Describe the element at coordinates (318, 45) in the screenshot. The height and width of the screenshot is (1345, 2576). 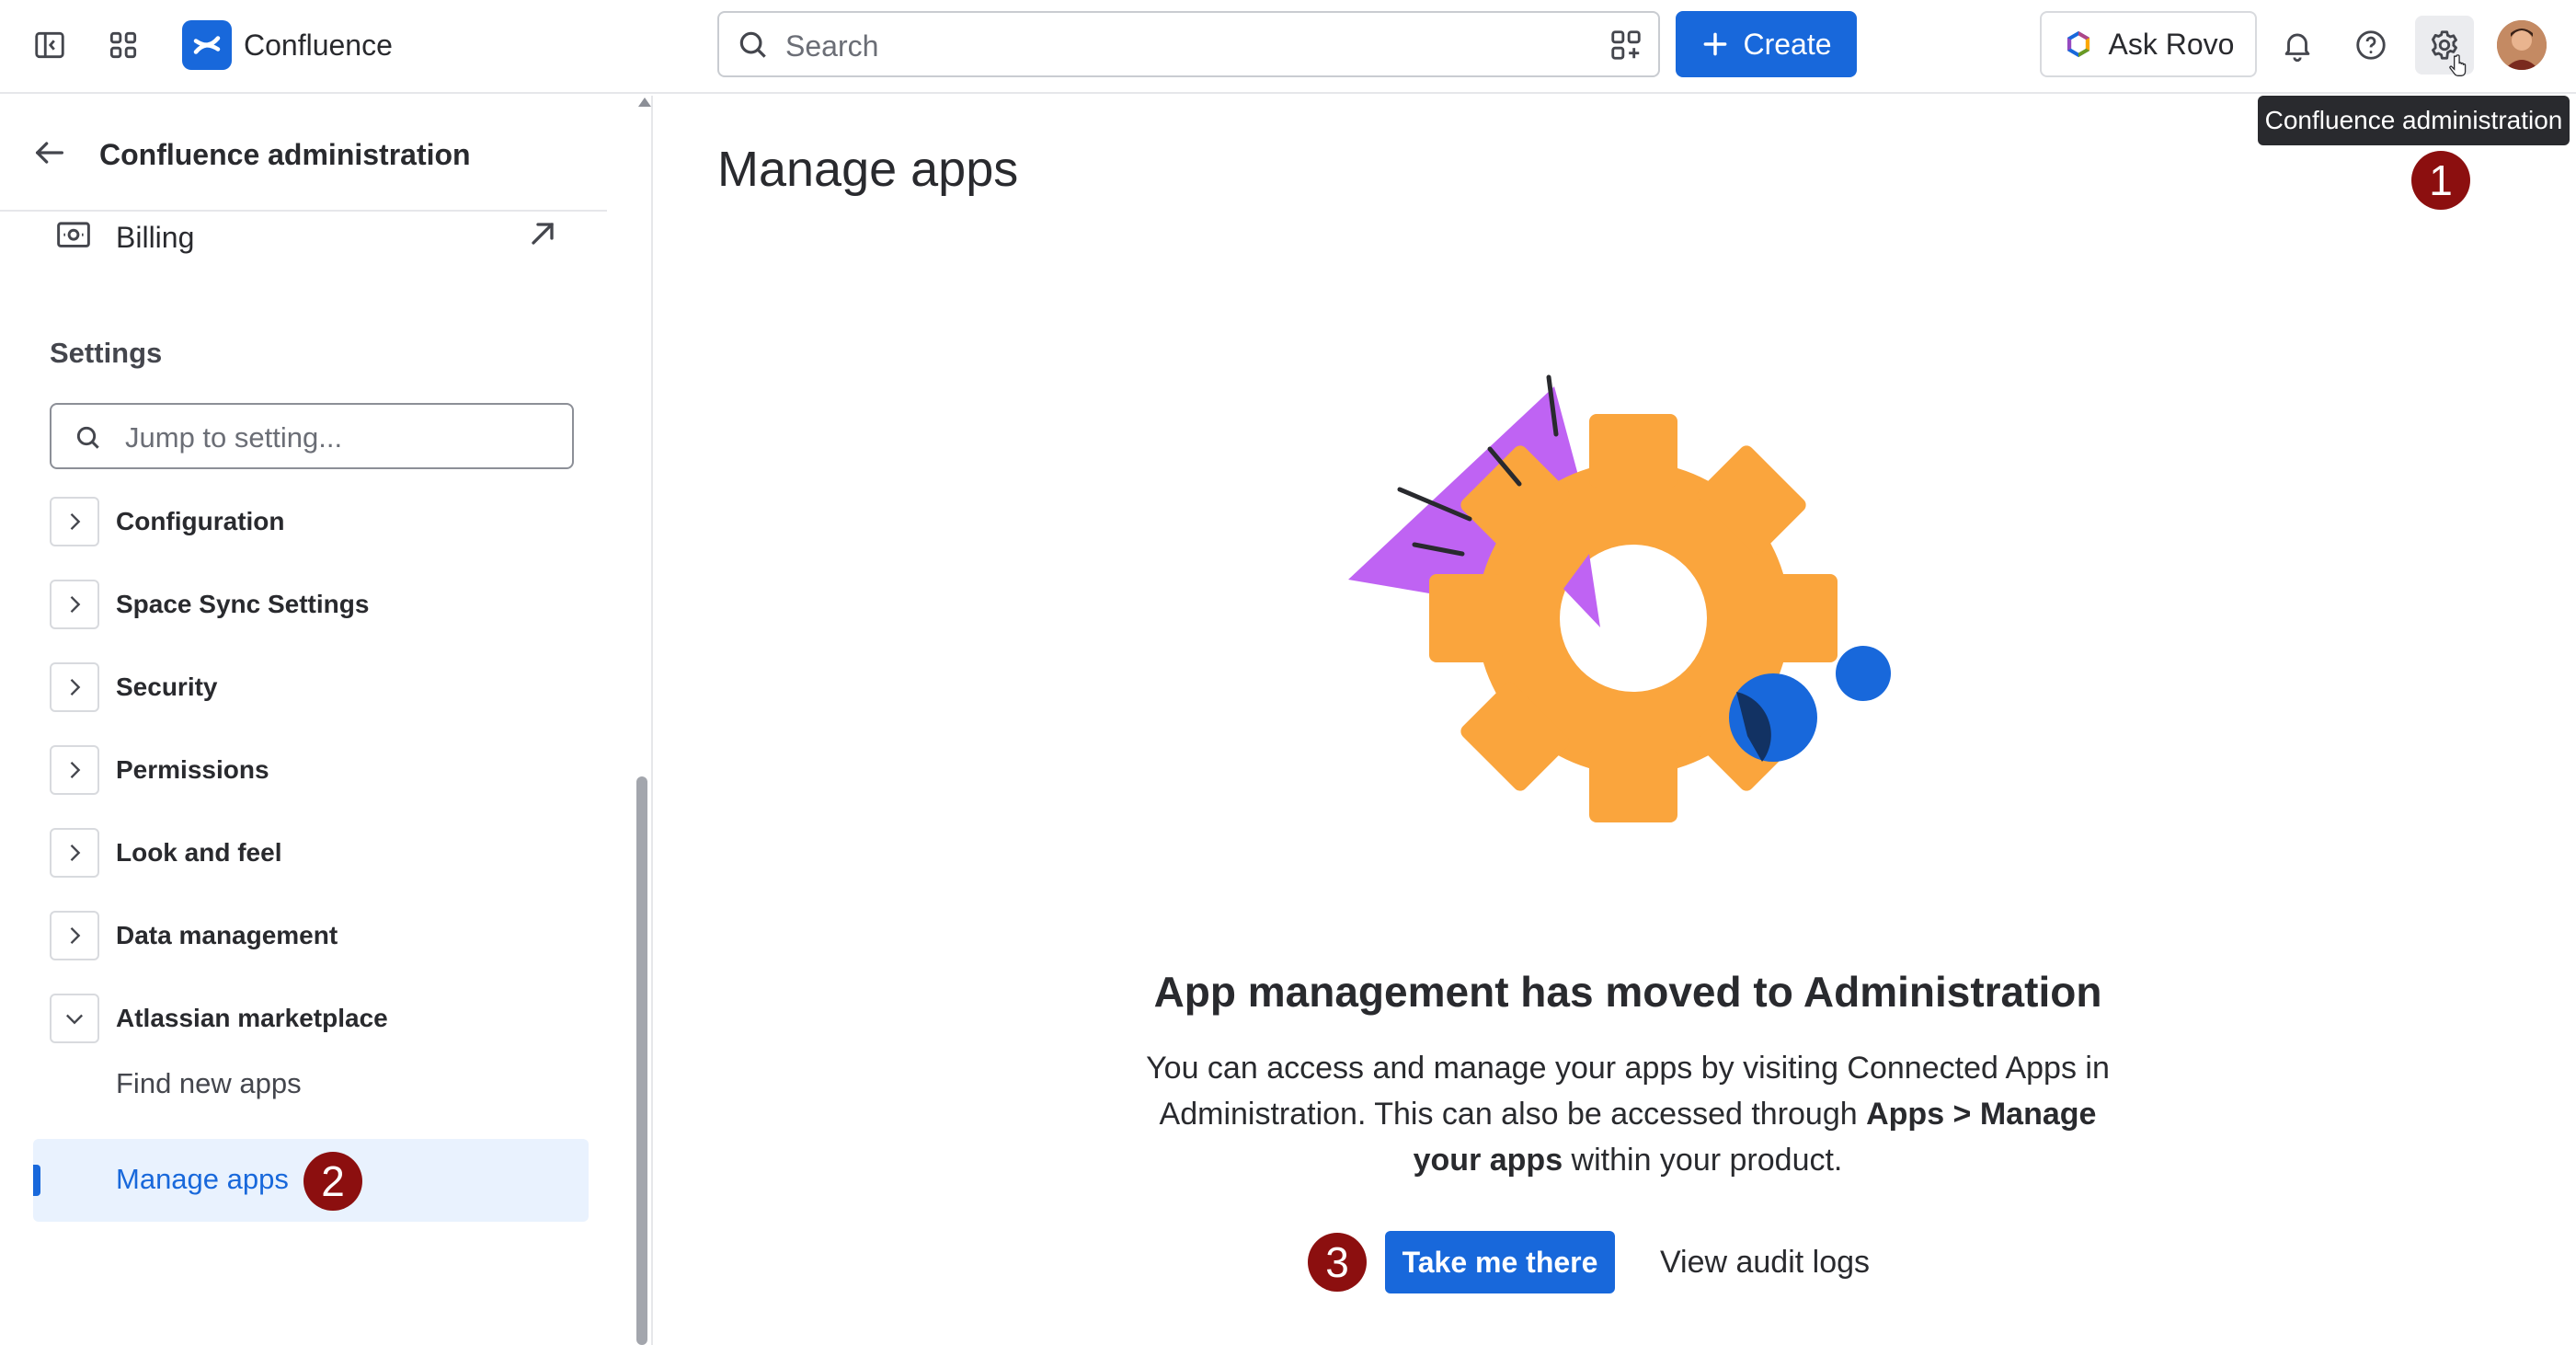
I see `app-name: Confluence` at that location.